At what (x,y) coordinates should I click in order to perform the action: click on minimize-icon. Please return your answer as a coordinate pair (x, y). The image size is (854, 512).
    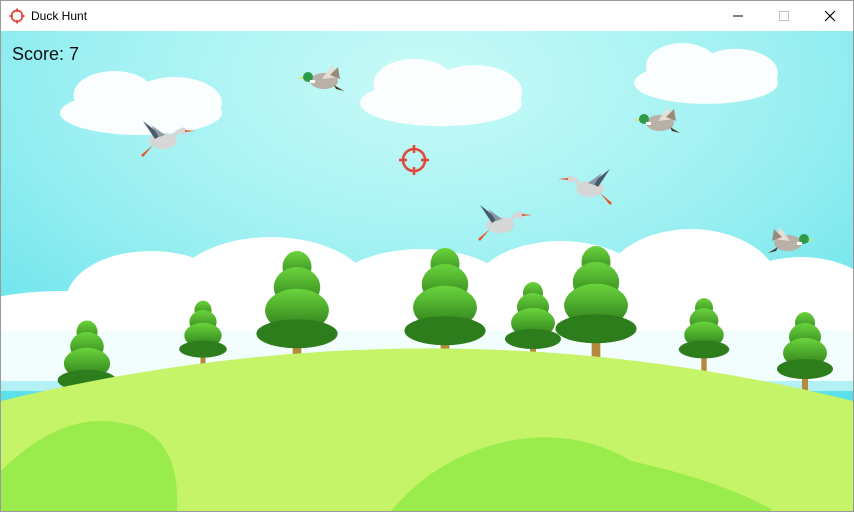
    Looking at the image, I should click on (738, 16).